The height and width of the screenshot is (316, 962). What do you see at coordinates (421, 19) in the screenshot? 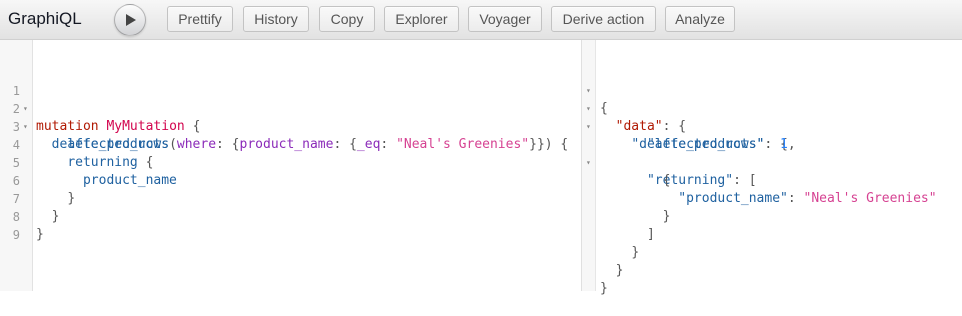
I see `explorer-button: Explorer` at bounding box center [421, 19].